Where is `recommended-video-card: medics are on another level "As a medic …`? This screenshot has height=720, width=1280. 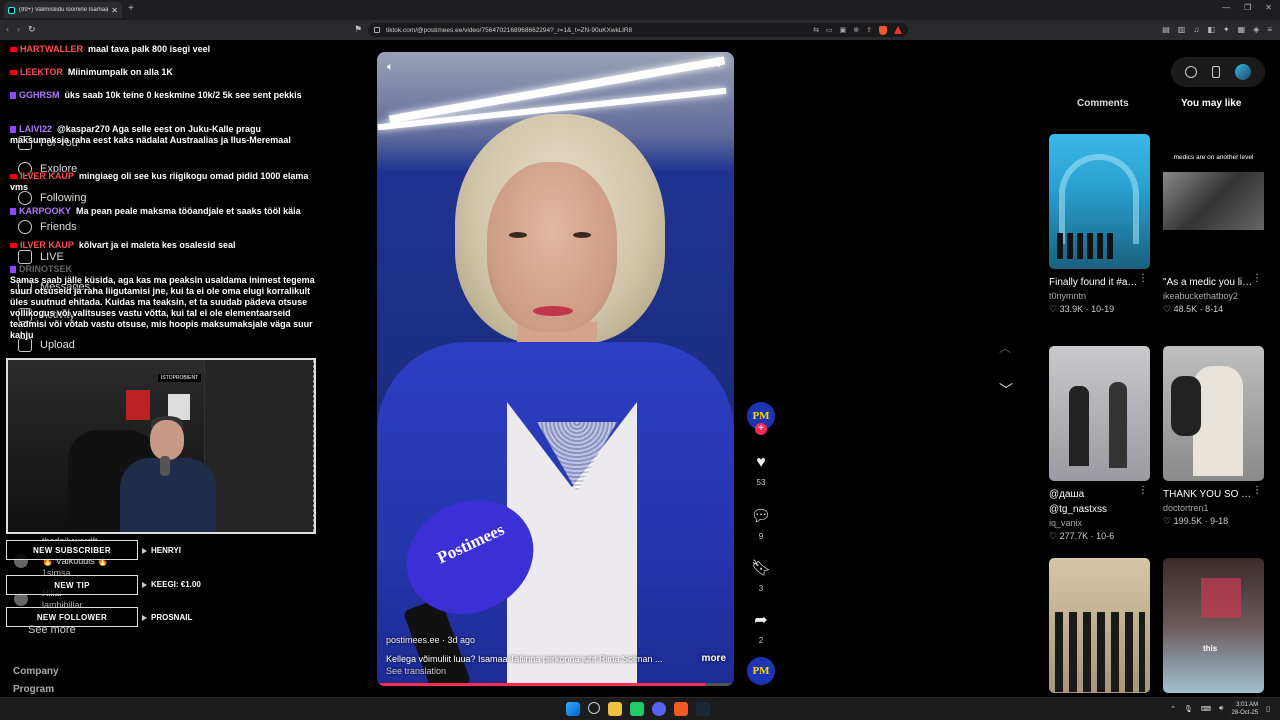 recommended-video-card: medics are on another level "As a medic … is located at coordinates (1213, 224).